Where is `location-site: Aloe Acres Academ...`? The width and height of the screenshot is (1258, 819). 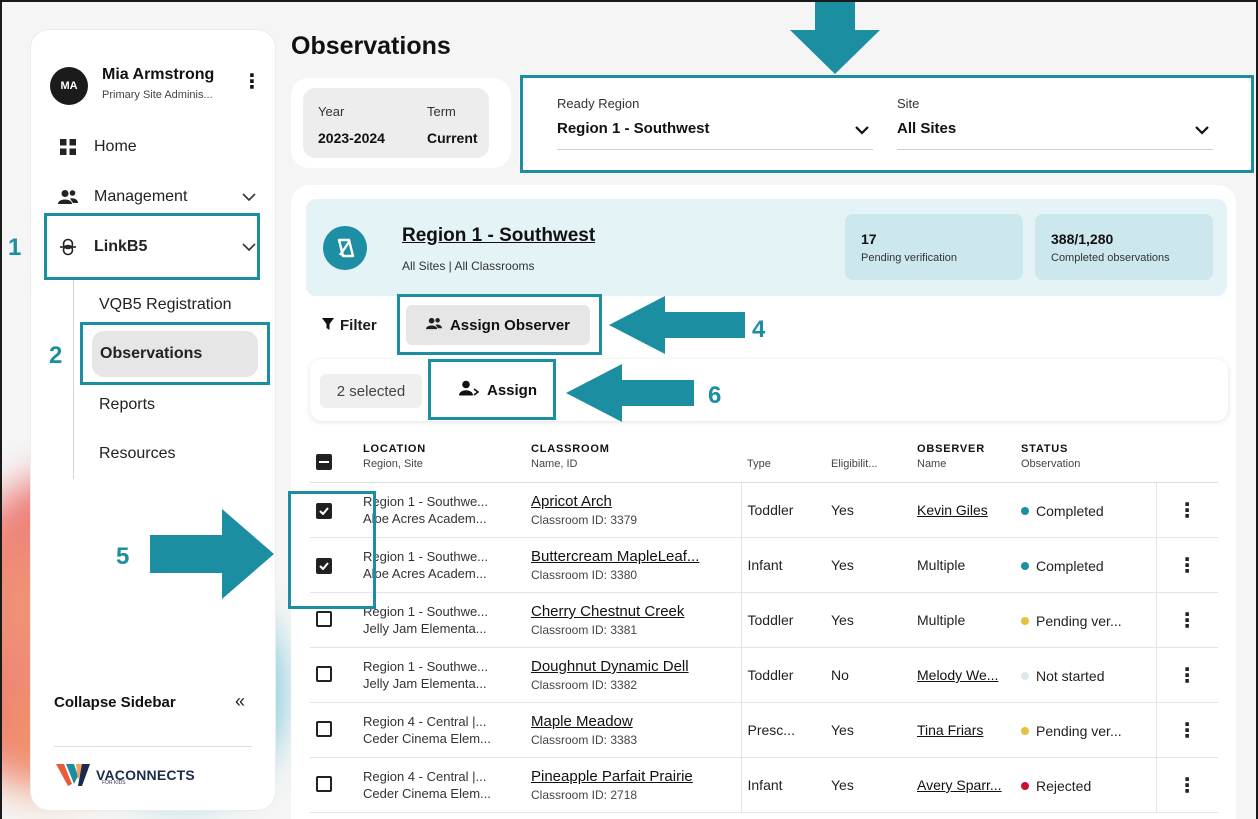
location-site: Aloe Acres Academ... is located at coordinates (425, 573).